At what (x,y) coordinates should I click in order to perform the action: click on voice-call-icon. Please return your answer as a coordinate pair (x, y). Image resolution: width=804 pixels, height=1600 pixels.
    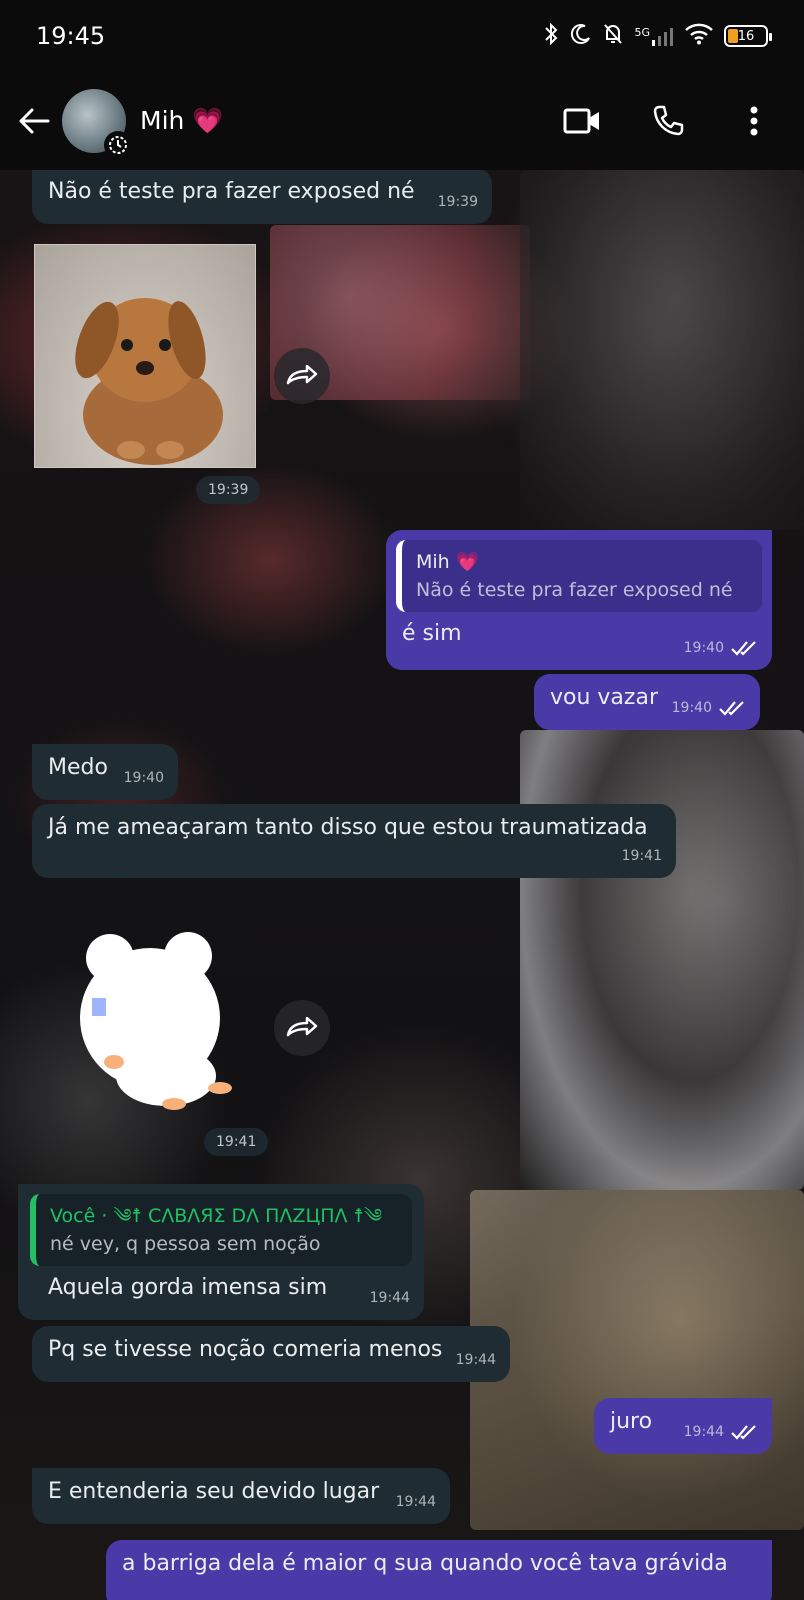
    Looking at the image, I should click on (668, 121).